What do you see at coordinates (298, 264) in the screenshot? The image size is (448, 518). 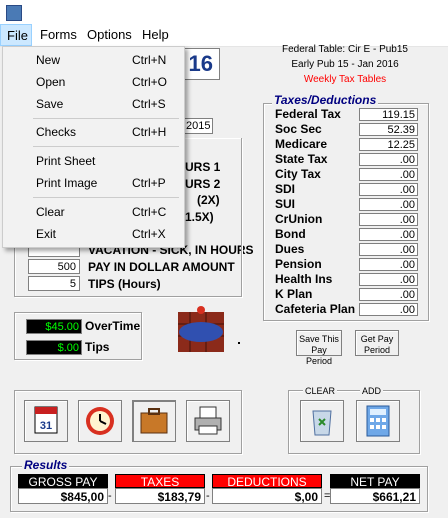 I see `tax-row-label: Pension` at bounding box center [298, 264].